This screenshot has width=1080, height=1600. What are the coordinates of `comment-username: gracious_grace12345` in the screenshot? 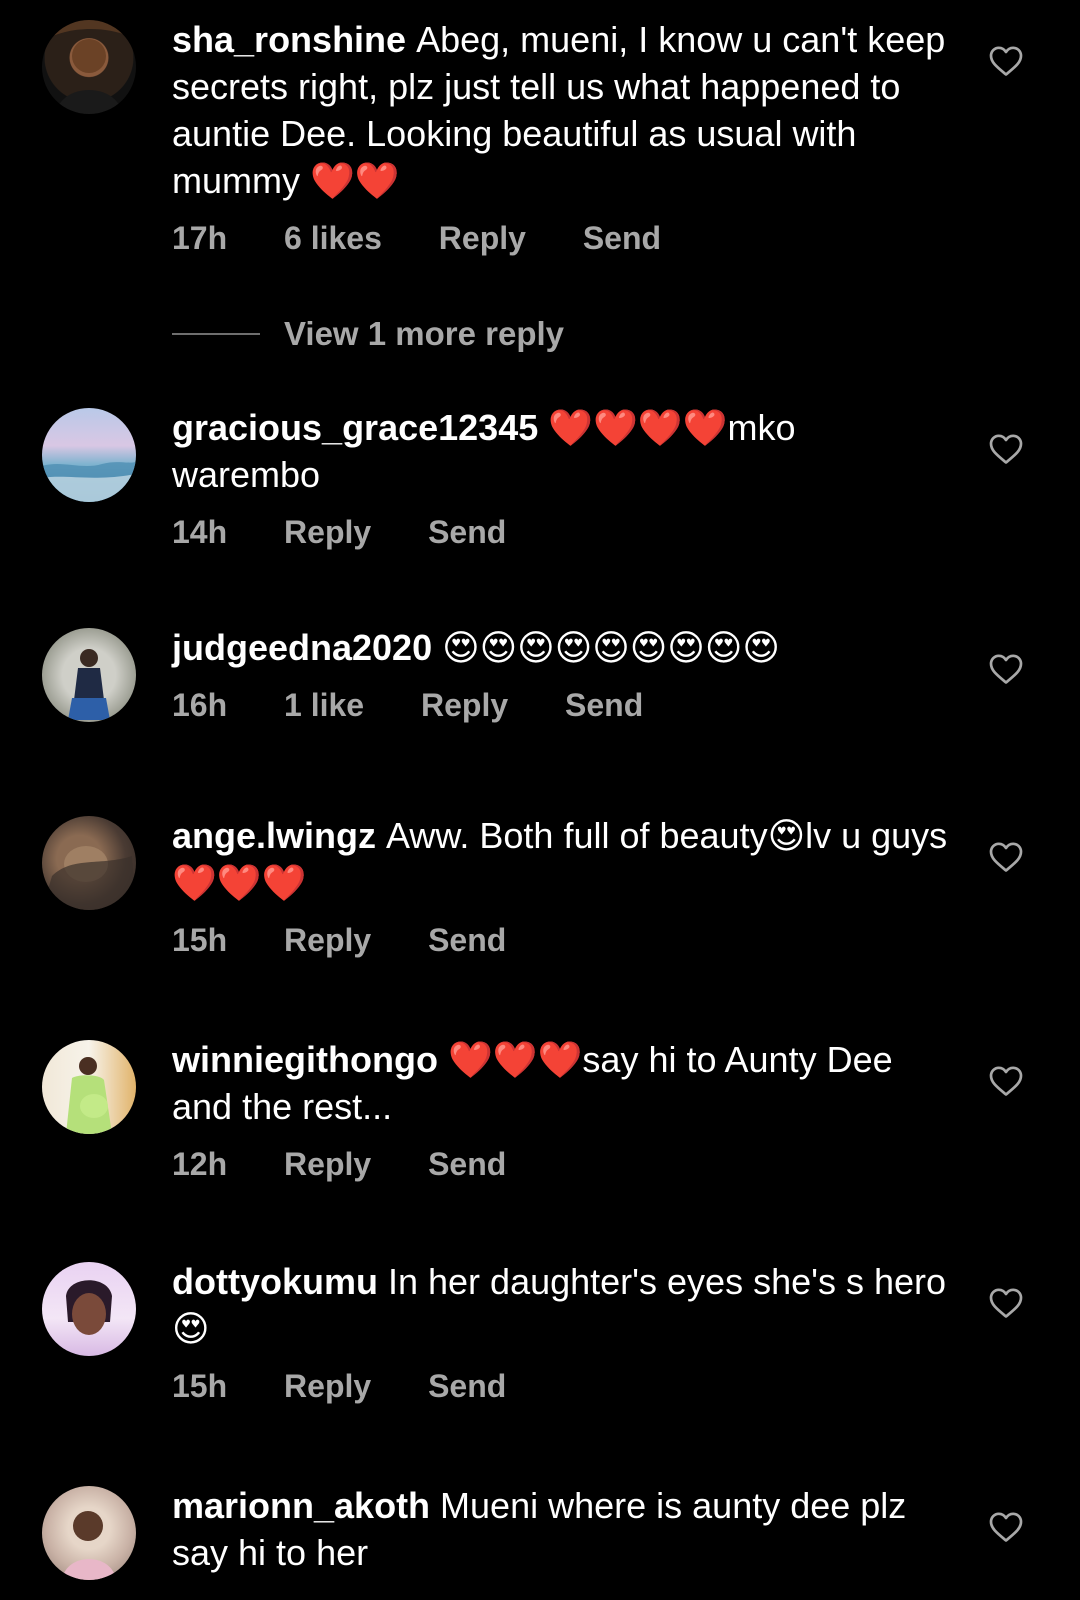 It's located at (355, 427).